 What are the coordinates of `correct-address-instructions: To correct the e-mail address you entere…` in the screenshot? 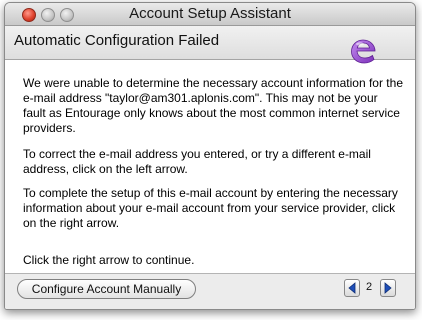 It's located at (197, 161).